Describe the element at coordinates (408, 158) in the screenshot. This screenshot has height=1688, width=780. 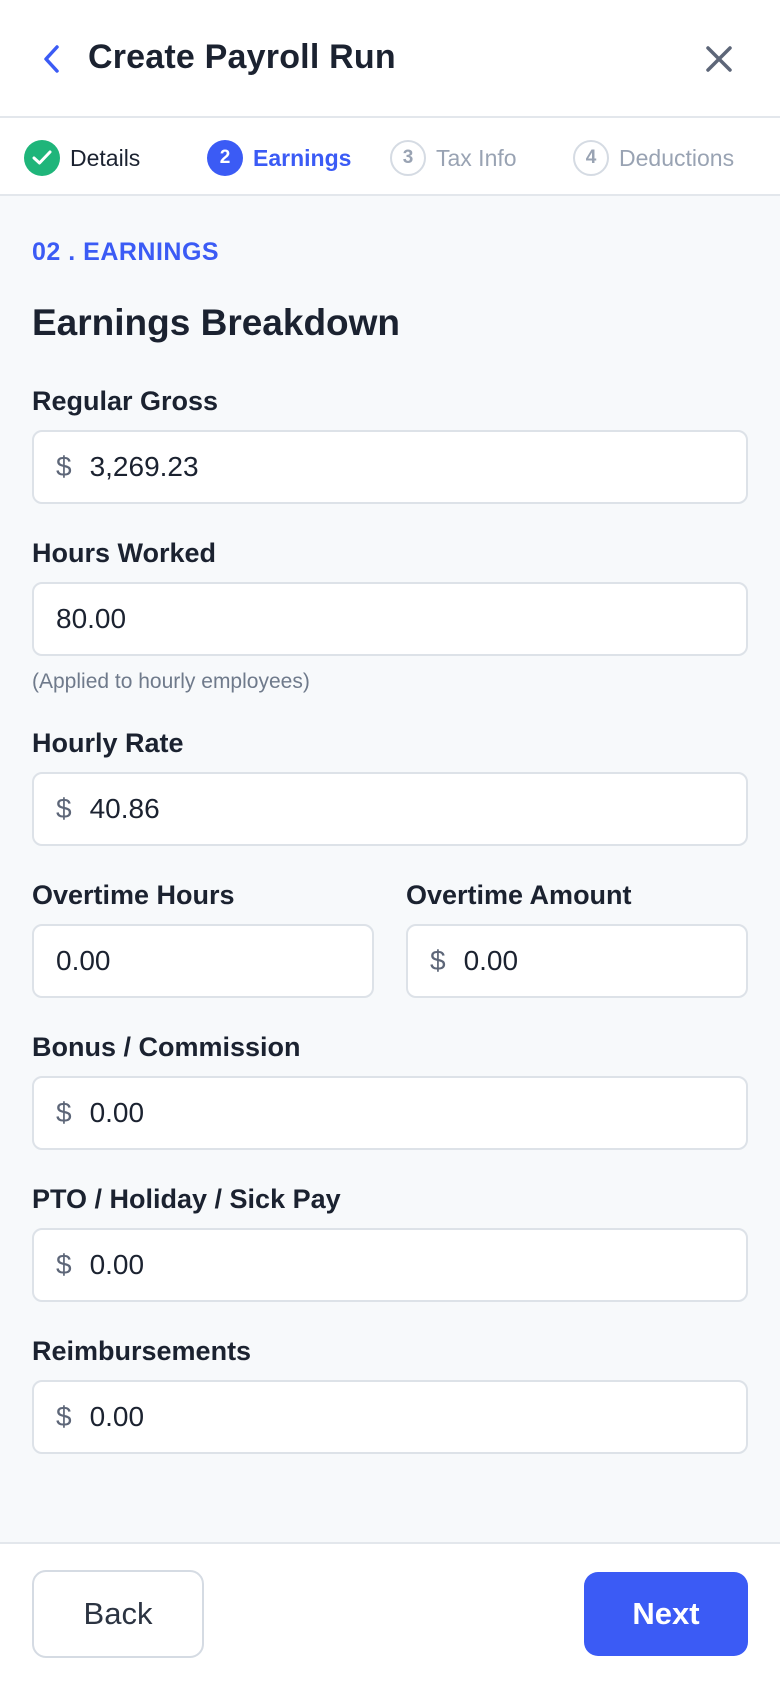
I see `step-number: 3` at that location.